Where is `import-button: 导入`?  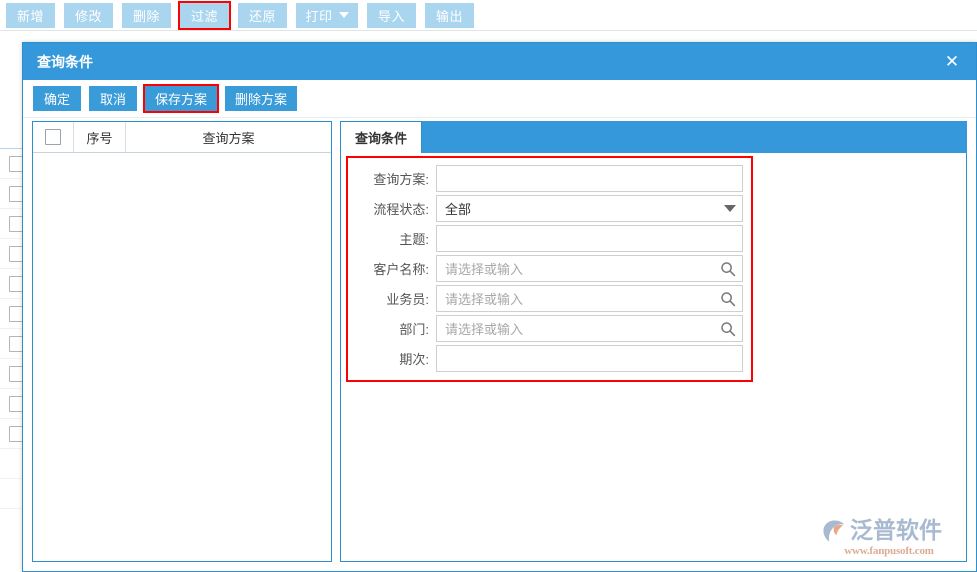 import-button: 导入 is located at coordinates (391, 15).